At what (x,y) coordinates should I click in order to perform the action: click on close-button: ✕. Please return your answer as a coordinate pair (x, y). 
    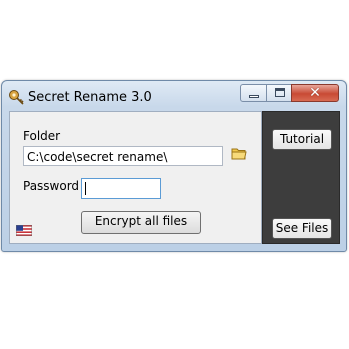
    Looking at the image, I should click on (315, 93).